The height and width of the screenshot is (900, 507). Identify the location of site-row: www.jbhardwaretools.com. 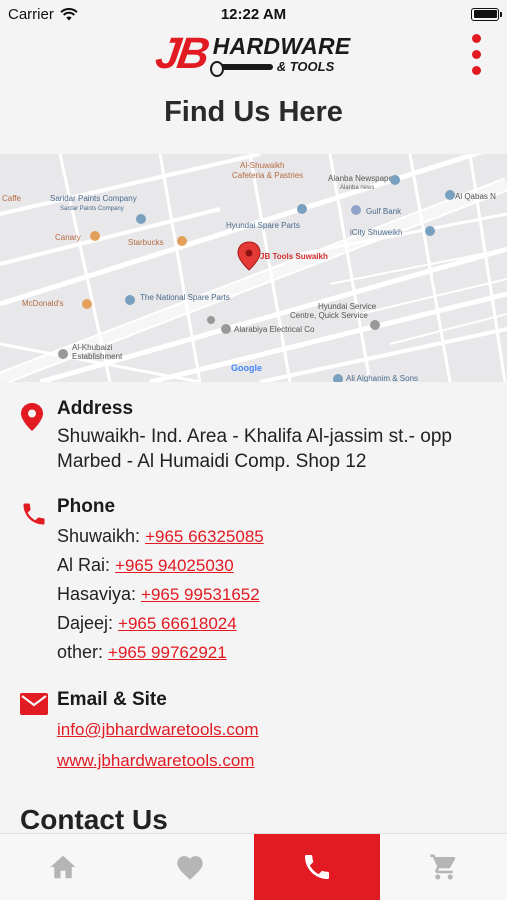
(272, 761).